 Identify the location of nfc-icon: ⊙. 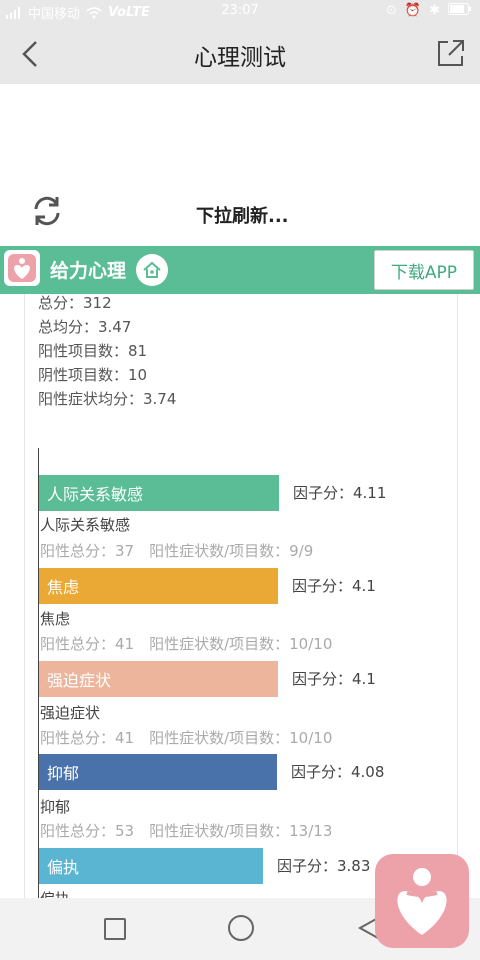
(391, 10).